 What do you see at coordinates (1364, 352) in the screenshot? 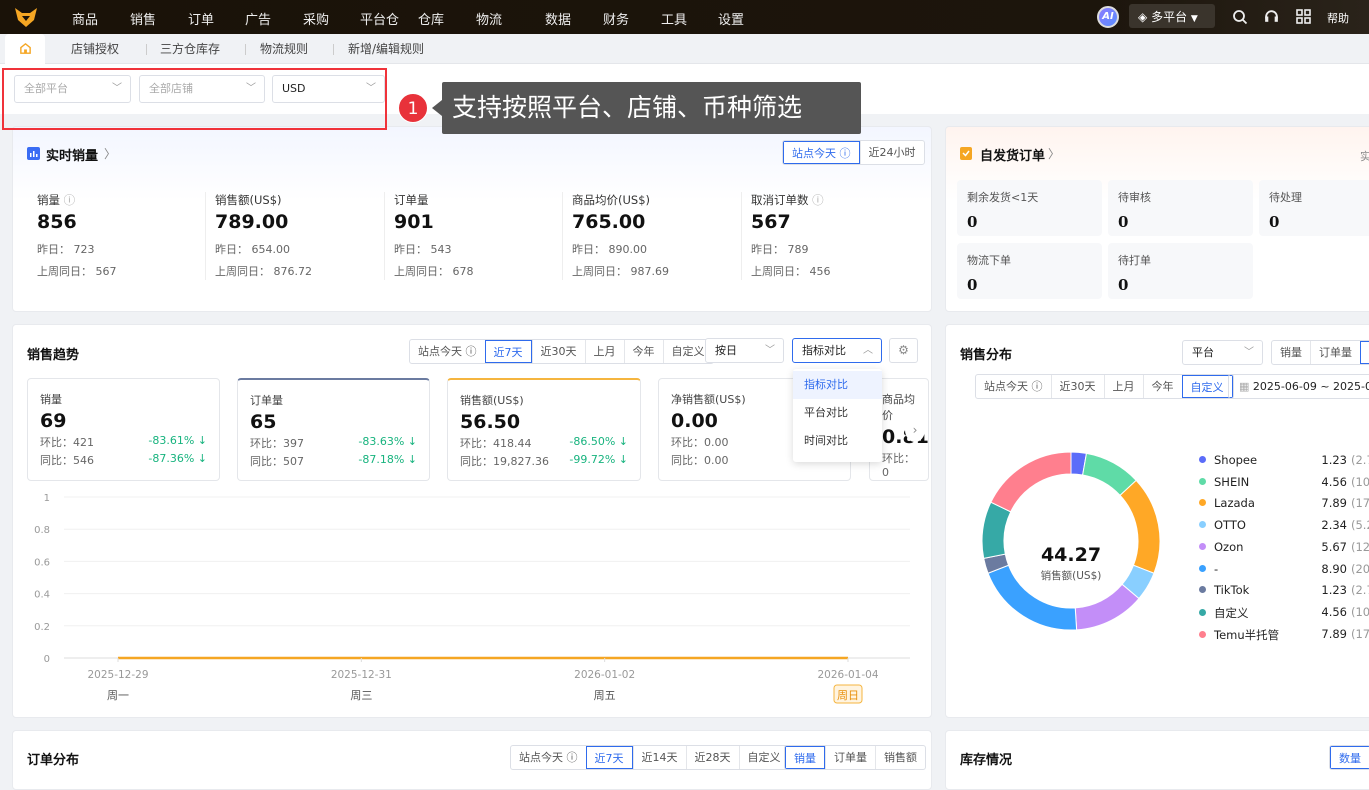
I see `metric-sales: 销` at bounding box center [1364, 352].